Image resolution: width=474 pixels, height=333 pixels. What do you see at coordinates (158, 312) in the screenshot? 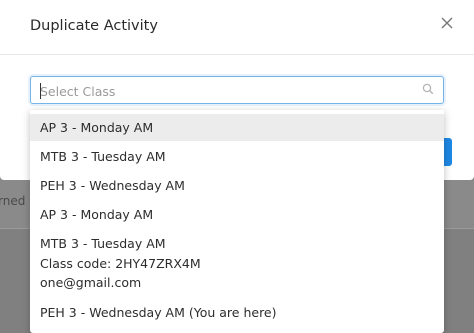
I see `option-label: PEH 3 - Wednesday AM (You are here)` at bounding box center [158, 312].